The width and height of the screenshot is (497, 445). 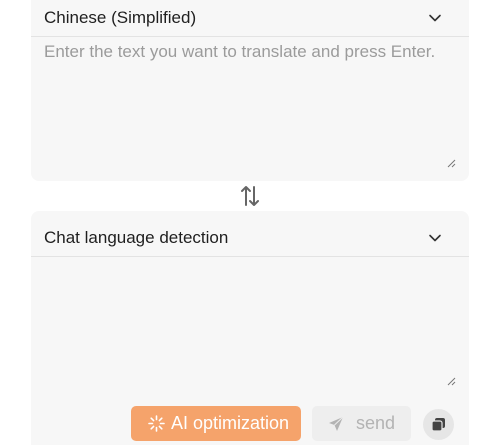 What do you see at coordinates (250, 18) in the screenshot?
I see `source-language-select: Chinese (Simplified)` at bounding box center [250, 18].